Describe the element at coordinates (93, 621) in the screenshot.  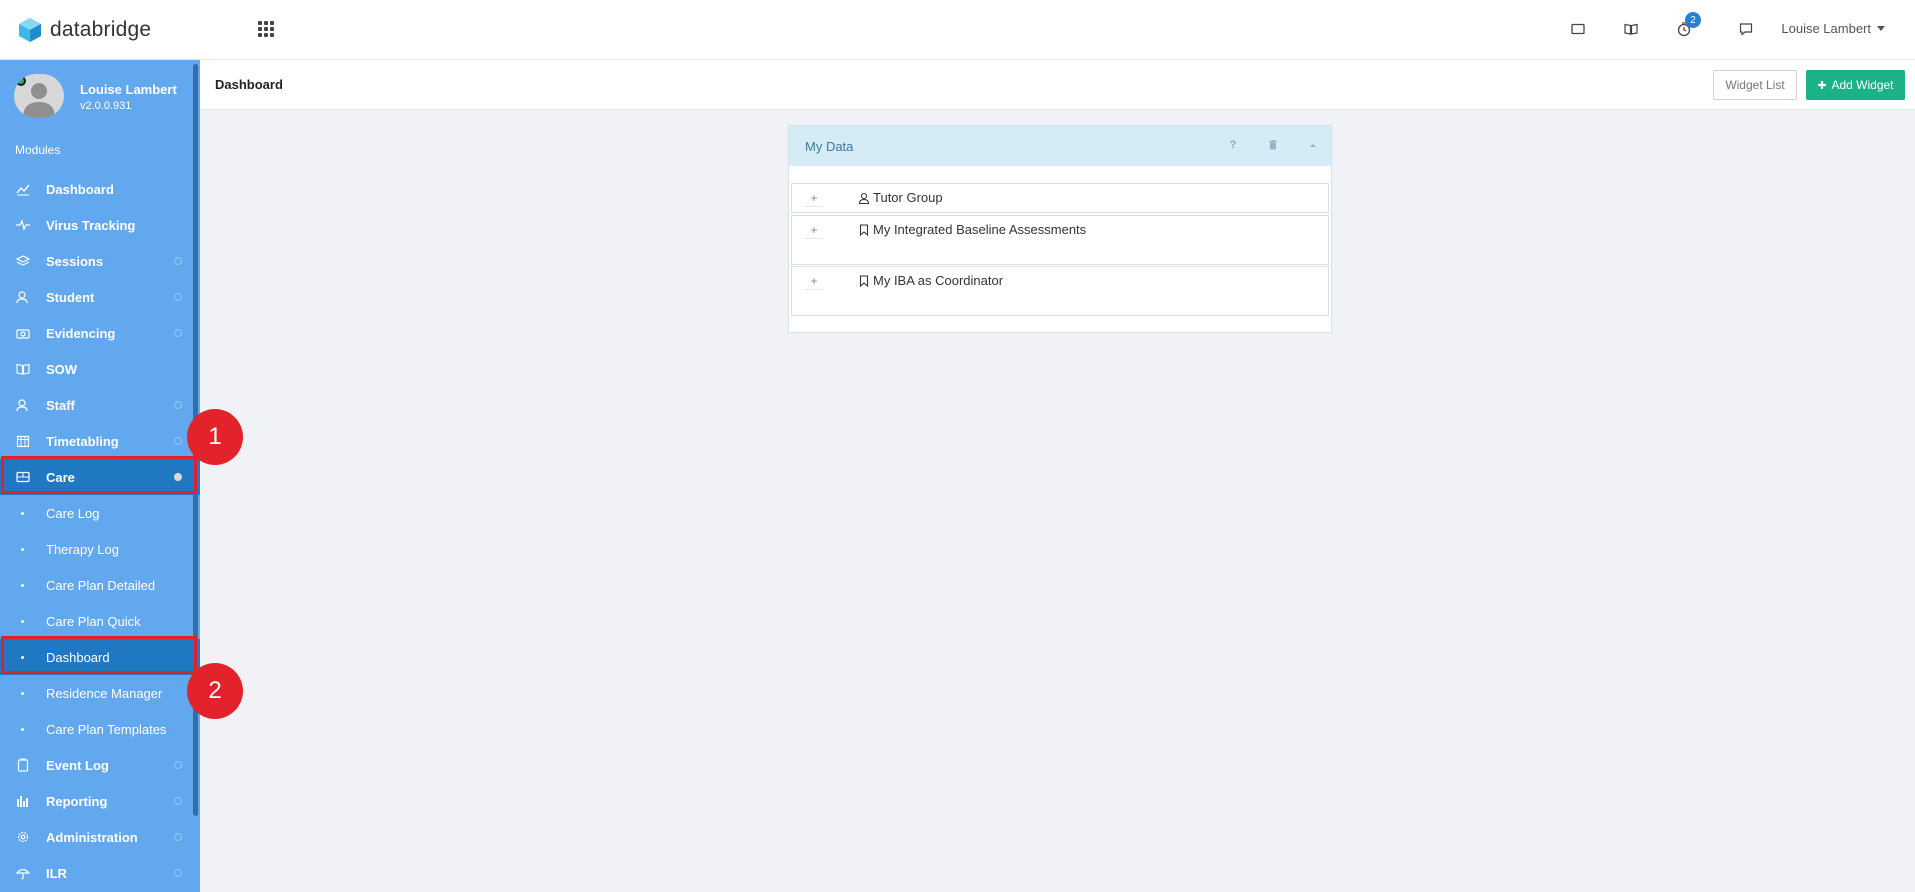
I see `sidebar-subitem-label: Care Plan Quick` at that location.